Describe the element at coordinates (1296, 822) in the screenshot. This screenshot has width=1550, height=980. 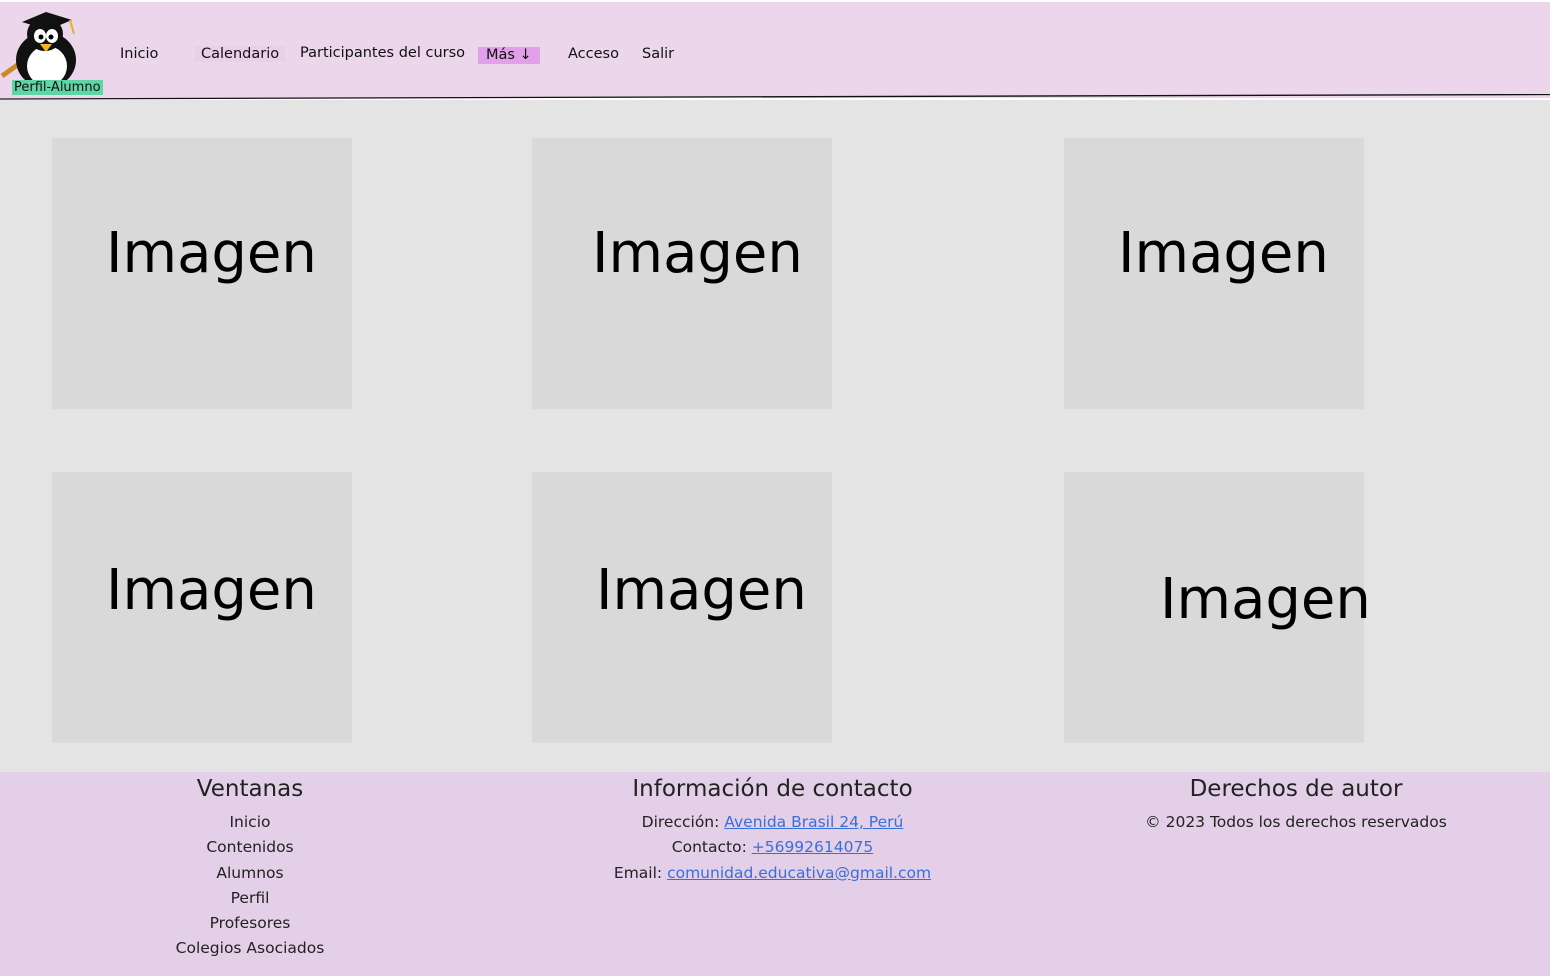
I see `copyright-text: © 2023 Todos los derechos reservados` at that location.